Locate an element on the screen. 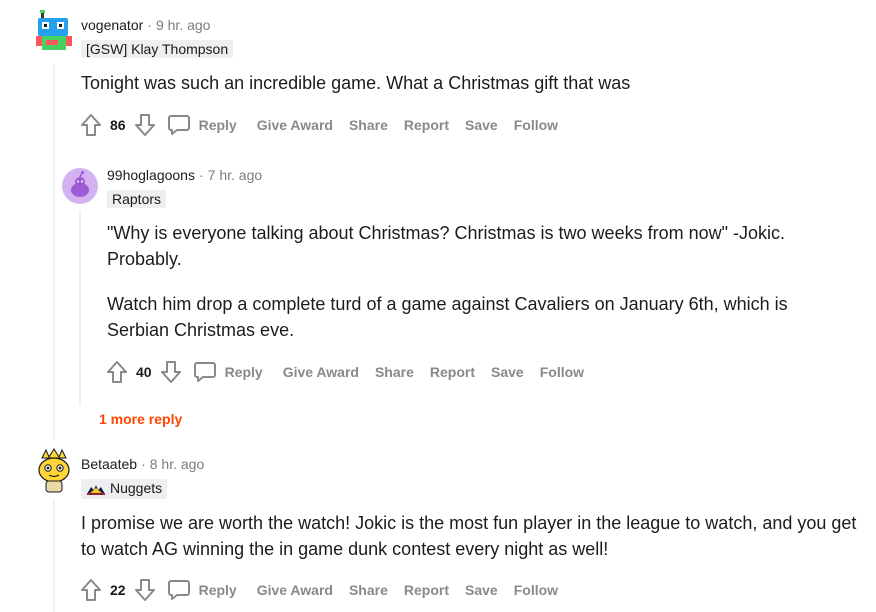 The height and width of the screenshot is (612, 876). username: 99hoglagoons is located at coordinates (151, 175).